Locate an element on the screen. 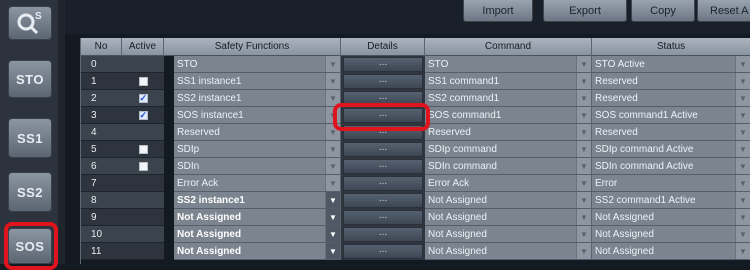 Image resolution: width=750 pixels, height=270 pixels. command-dropdown: SS1 command1 ▼ is located at coordinates (508, 81).